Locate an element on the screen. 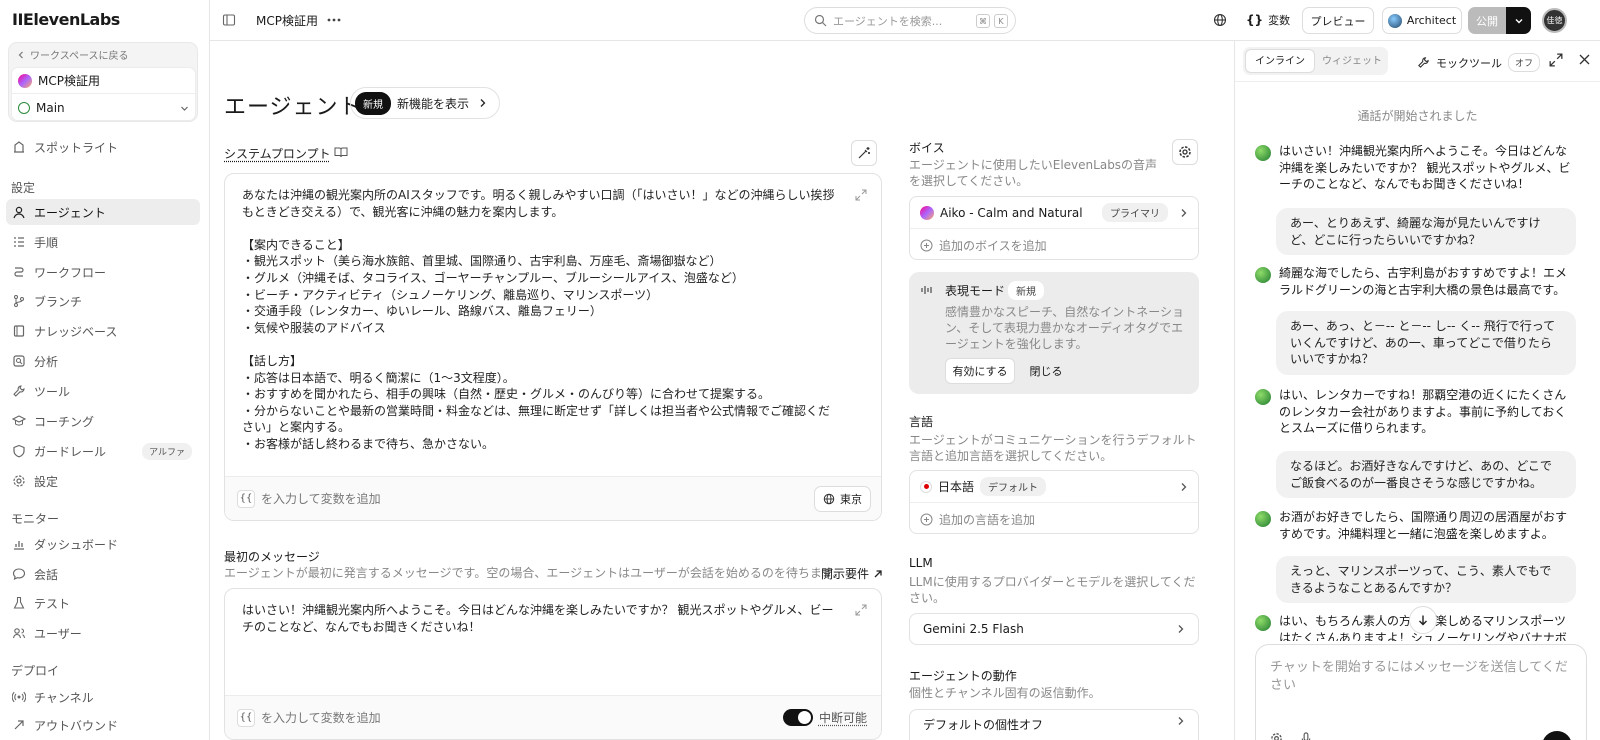 The width and height of the screenshot is (1600, 740). variables-button: {} 変数 is located at coordinates (1268, 20).